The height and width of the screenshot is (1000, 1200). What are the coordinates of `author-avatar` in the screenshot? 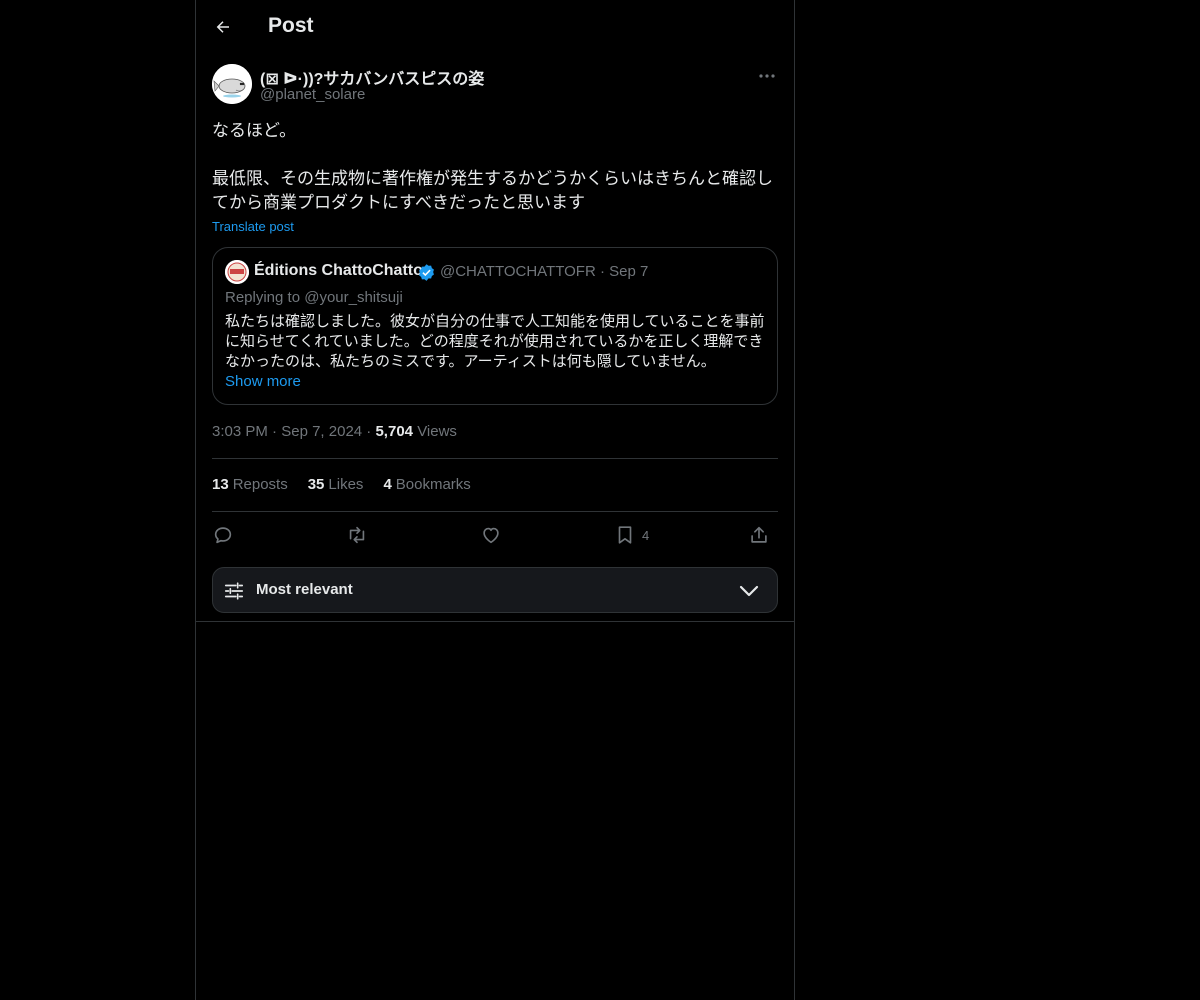 It's located at (232, 84).